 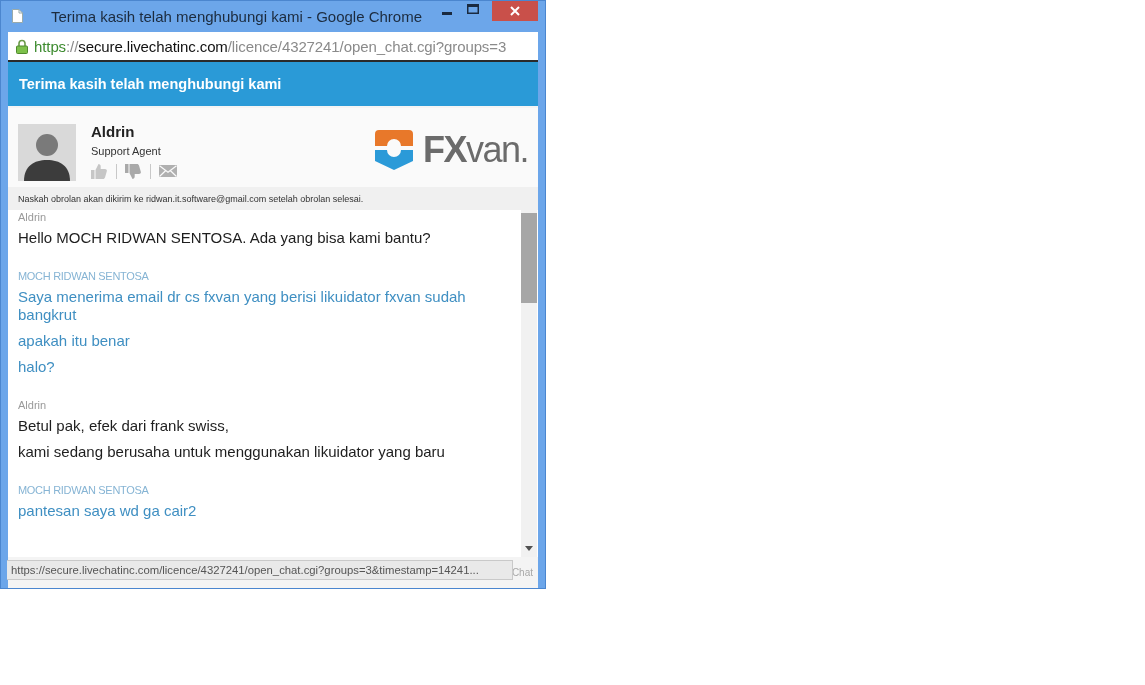 I want to click on footer-label: Chat, so click(x=522, y=572).